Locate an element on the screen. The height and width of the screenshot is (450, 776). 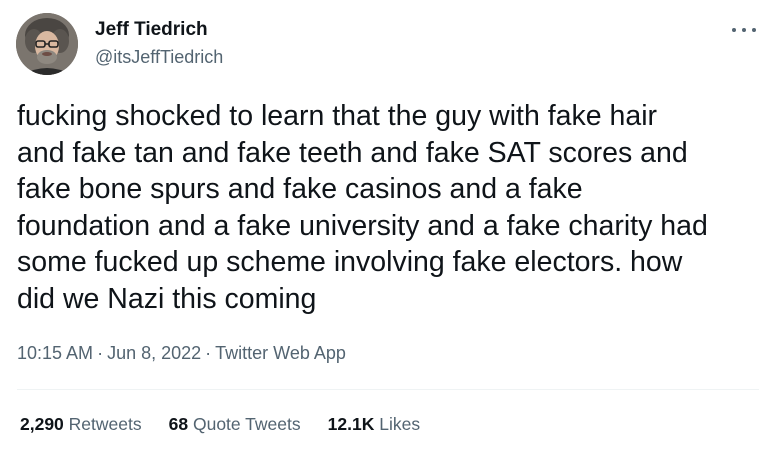
tweet-source: Twitter Web App is located at coordinates (280, 353).